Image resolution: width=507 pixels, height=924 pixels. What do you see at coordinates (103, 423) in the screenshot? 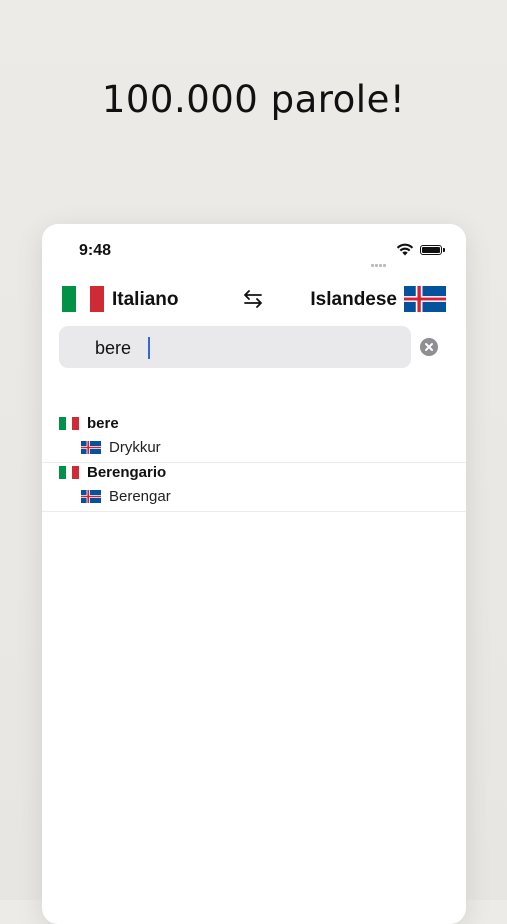
I see `result-word: bere` at bounding box center [103, 423].